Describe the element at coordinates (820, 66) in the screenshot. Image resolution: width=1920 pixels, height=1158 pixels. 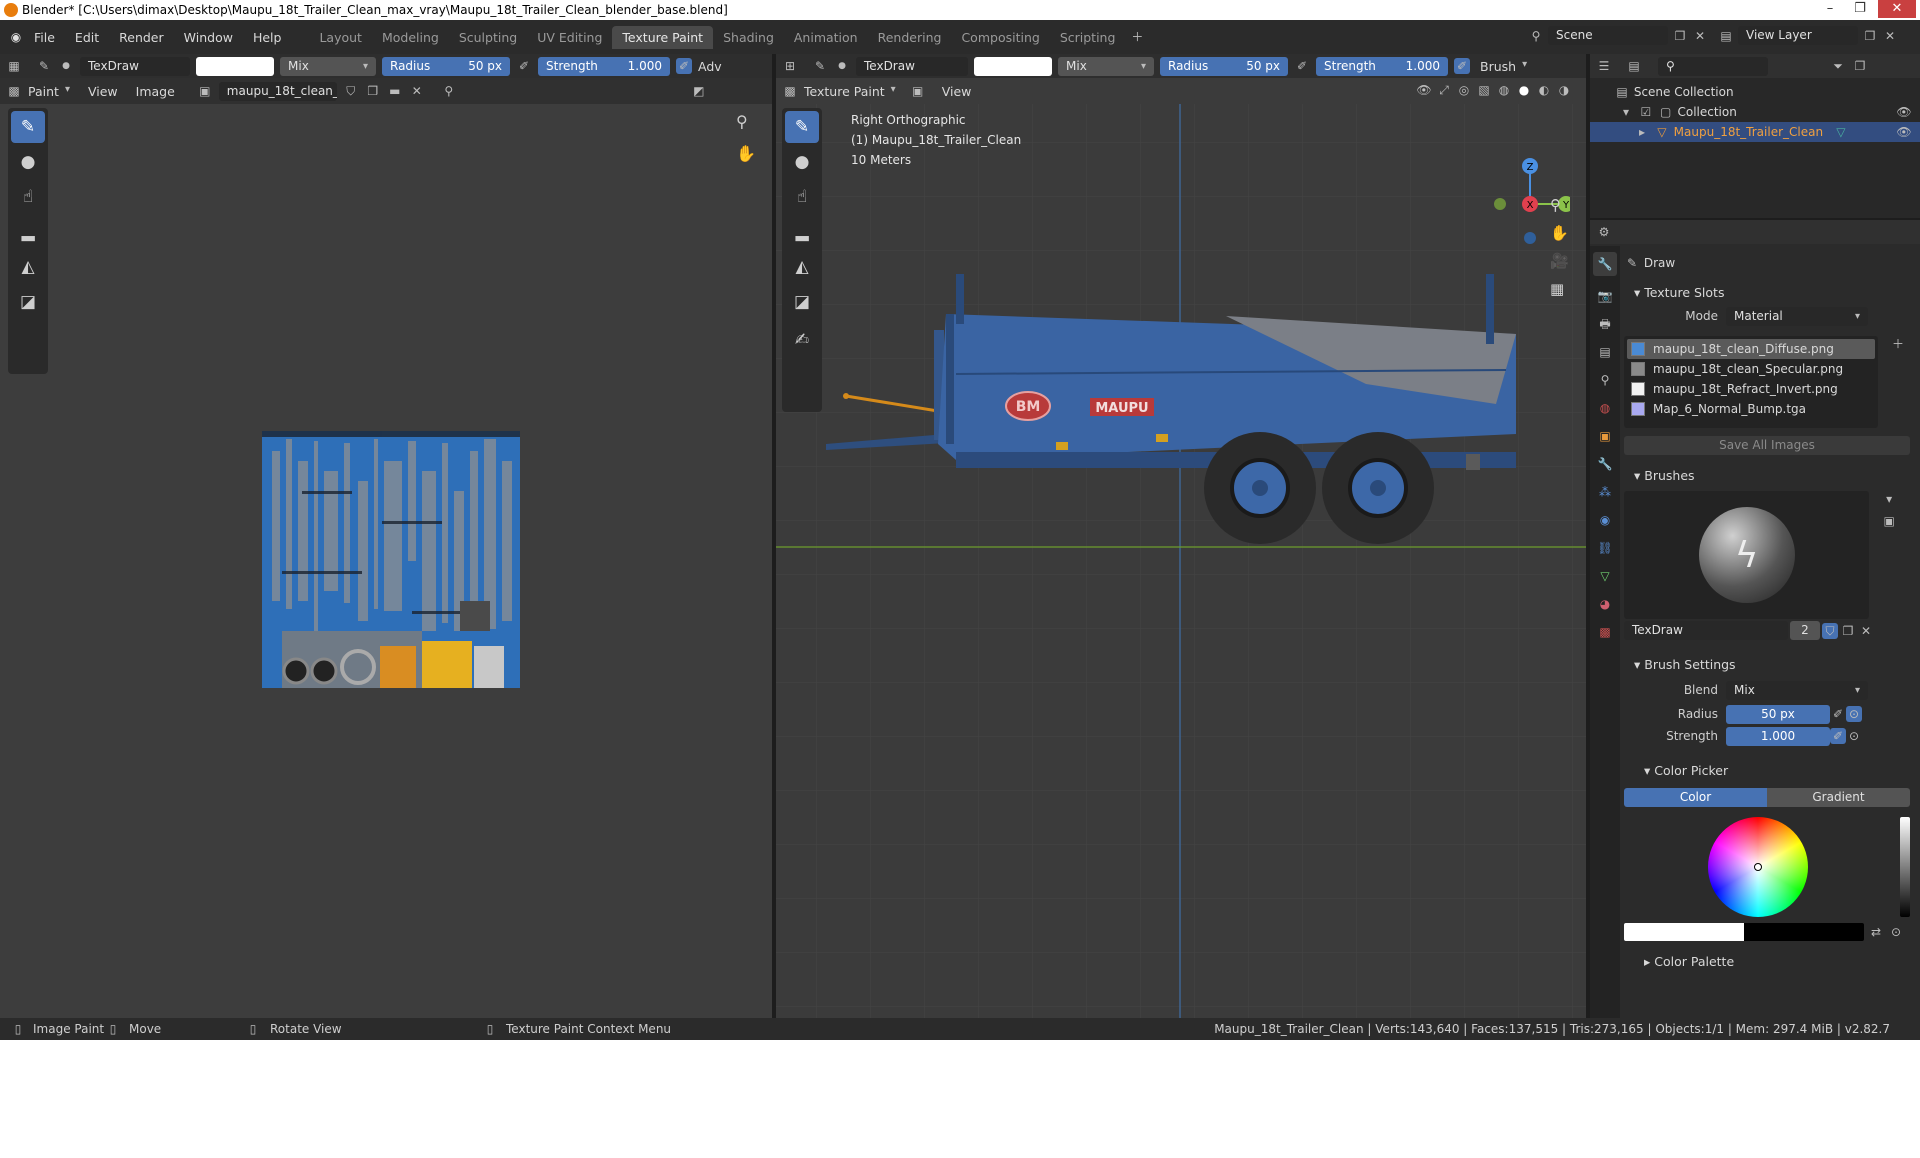
I see `viewport-brush-tool-icon: ✎` at that location.